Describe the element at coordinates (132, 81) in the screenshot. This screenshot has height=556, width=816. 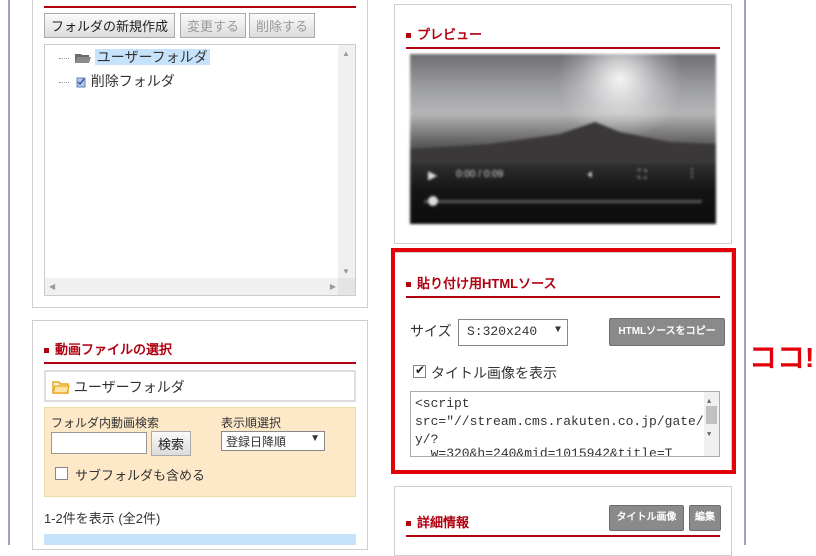
I see `tree-item-label: 削除フォルダ` at that location.